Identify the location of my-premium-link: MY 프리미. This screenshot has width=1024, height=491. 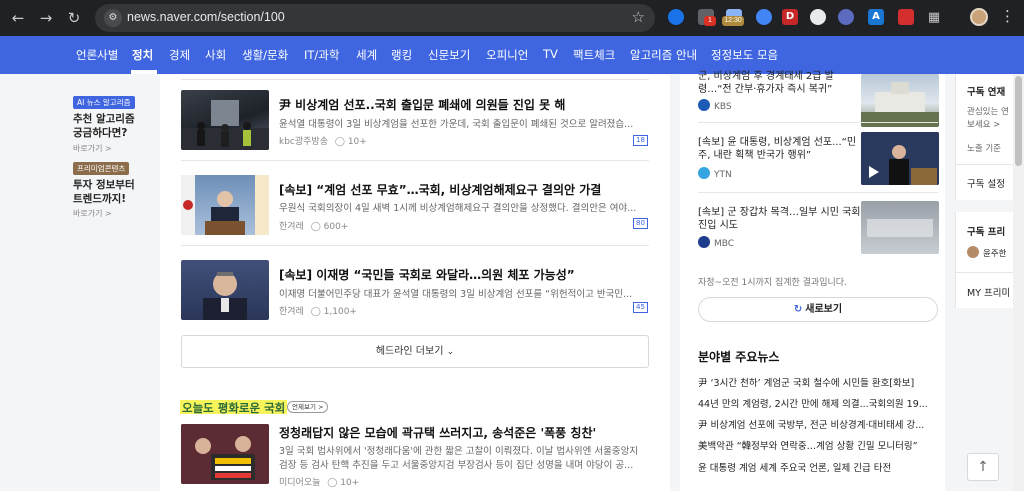
(988, 292).